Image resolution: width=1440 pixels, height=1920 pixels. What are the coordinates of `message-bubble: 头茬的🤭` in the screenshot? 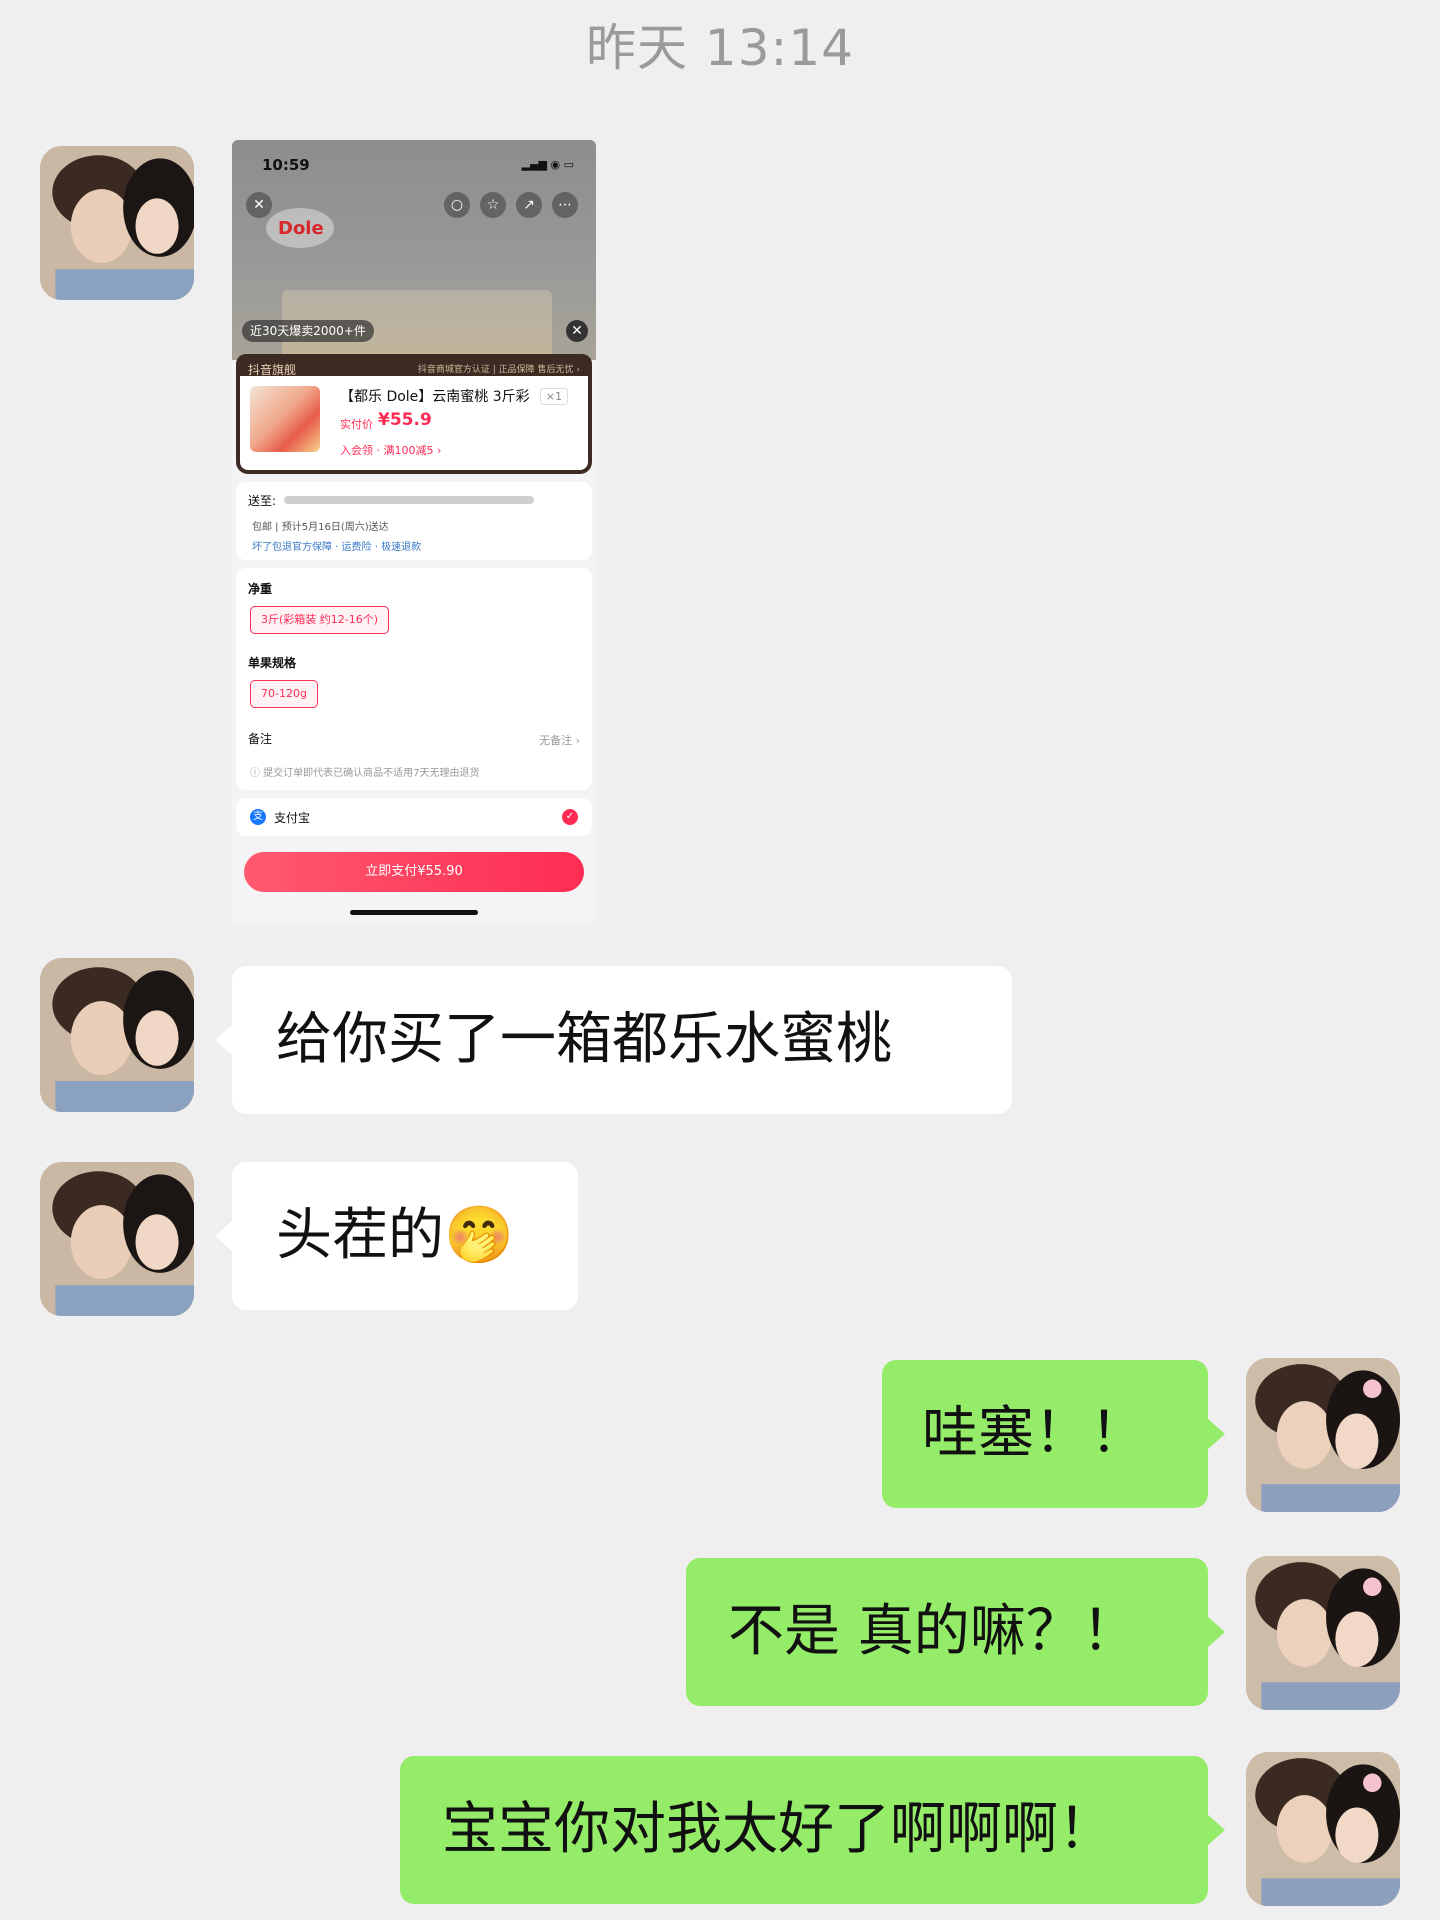 It's located at (396, 1236).